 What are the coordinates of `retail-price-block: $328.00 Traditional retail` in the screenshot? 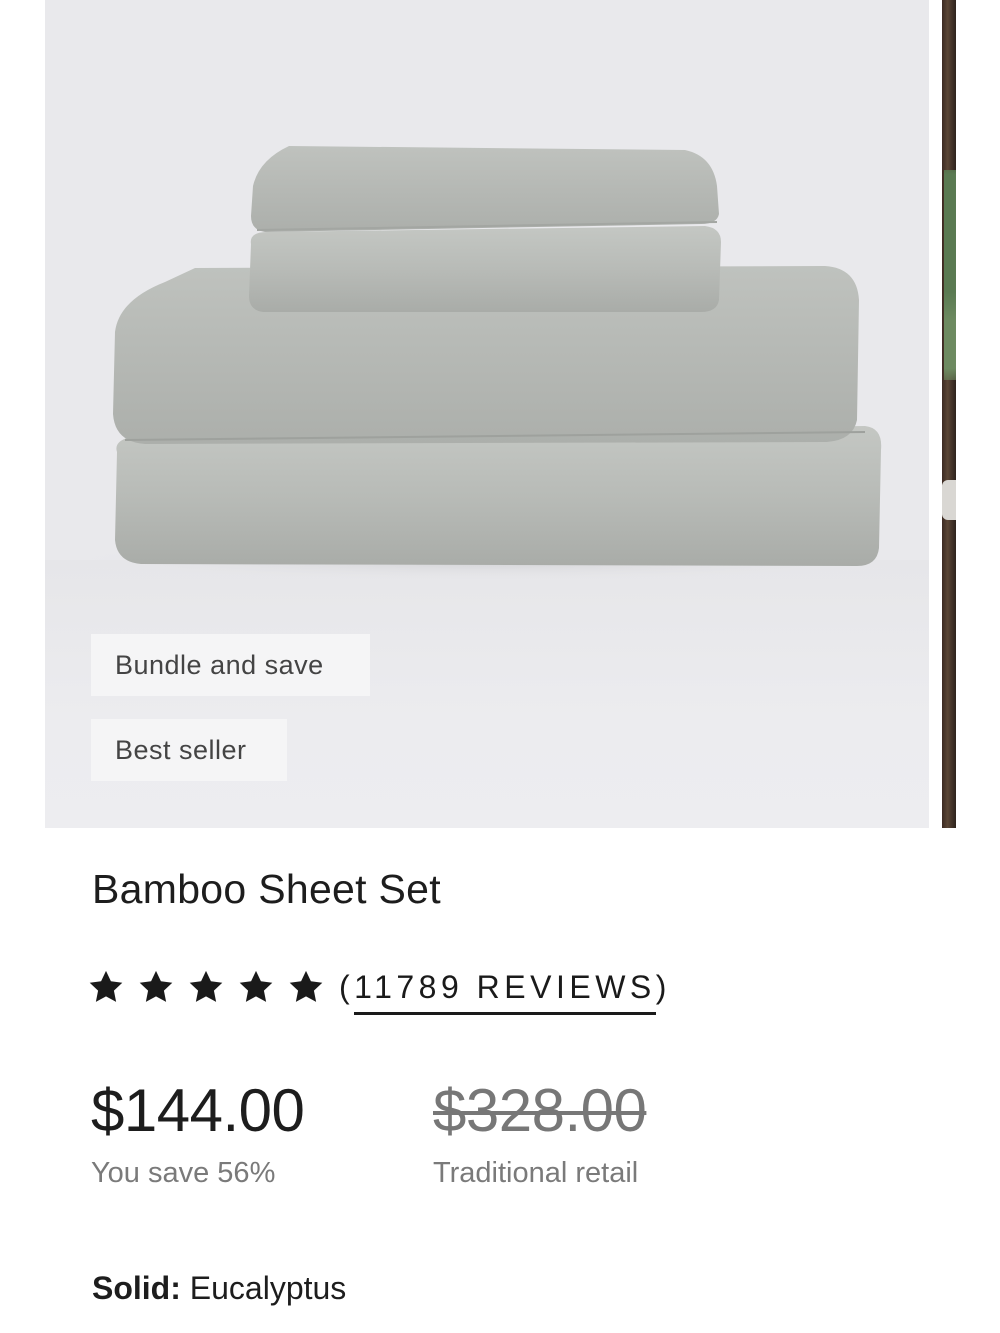 It's located at (540, 1132).